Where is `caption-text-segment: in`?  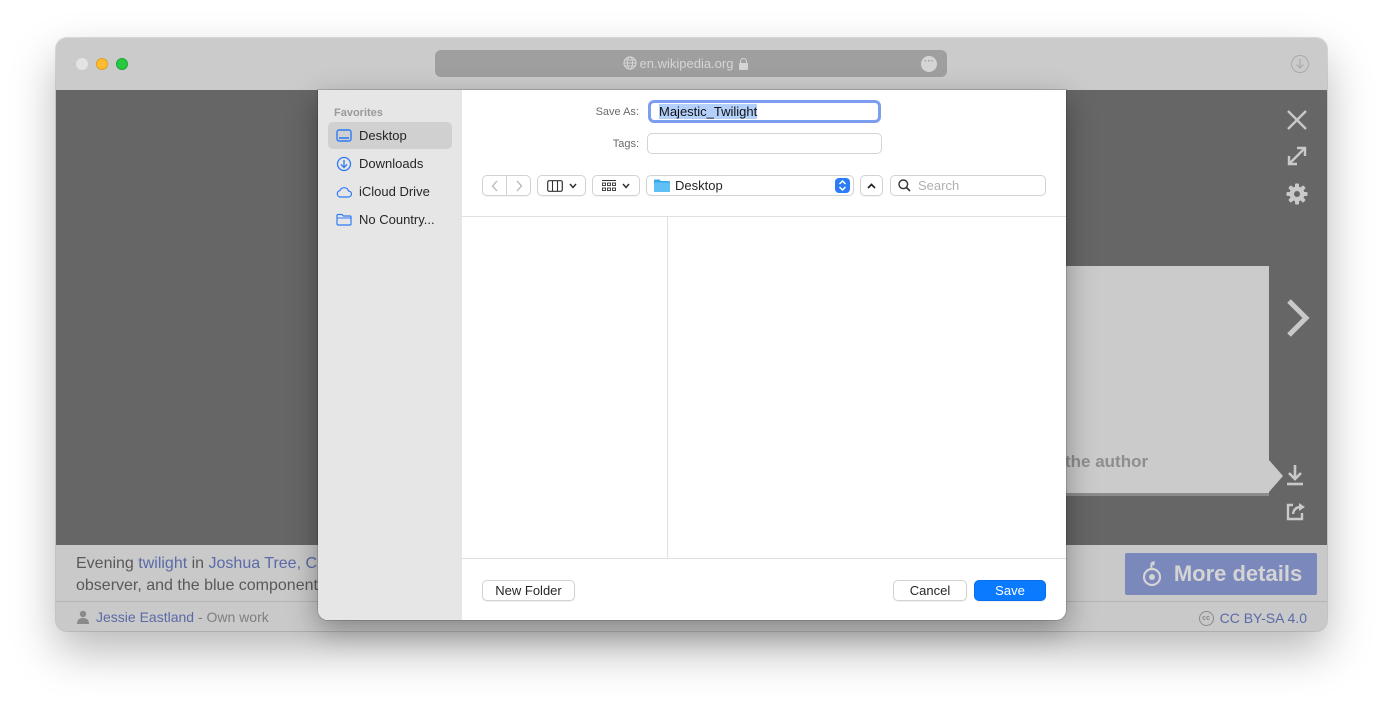 caption-text-segment: in is located at coordinates (198, 563).